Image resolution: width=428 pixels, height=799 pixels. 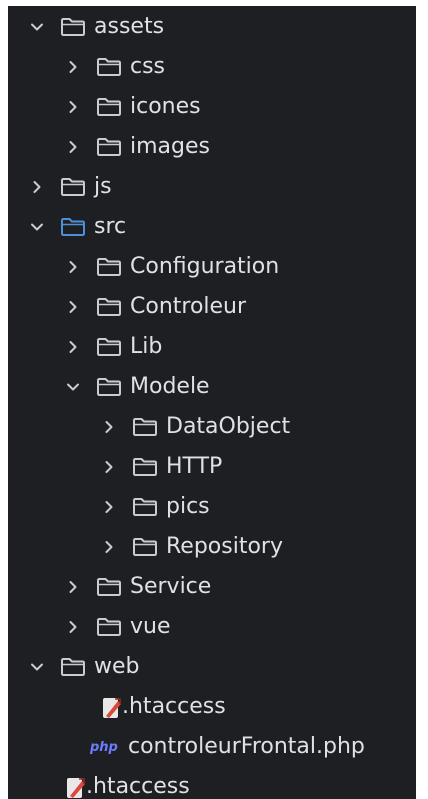 What do you see at coordinates (212, 627) in the screenshot?
I see `tree-item-vue: vue` at bounding box center [212, 627].